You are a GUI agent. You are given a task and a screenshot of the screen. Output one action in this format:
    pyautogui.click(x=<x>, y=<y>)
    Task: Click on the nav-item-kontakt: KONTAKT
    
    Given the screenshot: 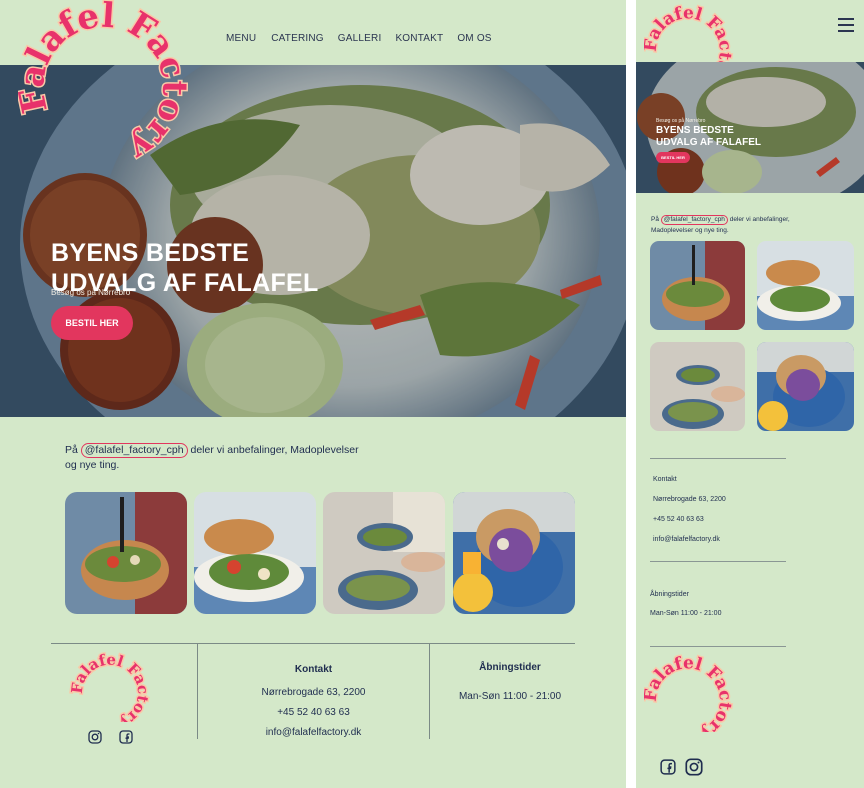 What is the action you would take?
    pyautogui.click(x=419, y=38)
    